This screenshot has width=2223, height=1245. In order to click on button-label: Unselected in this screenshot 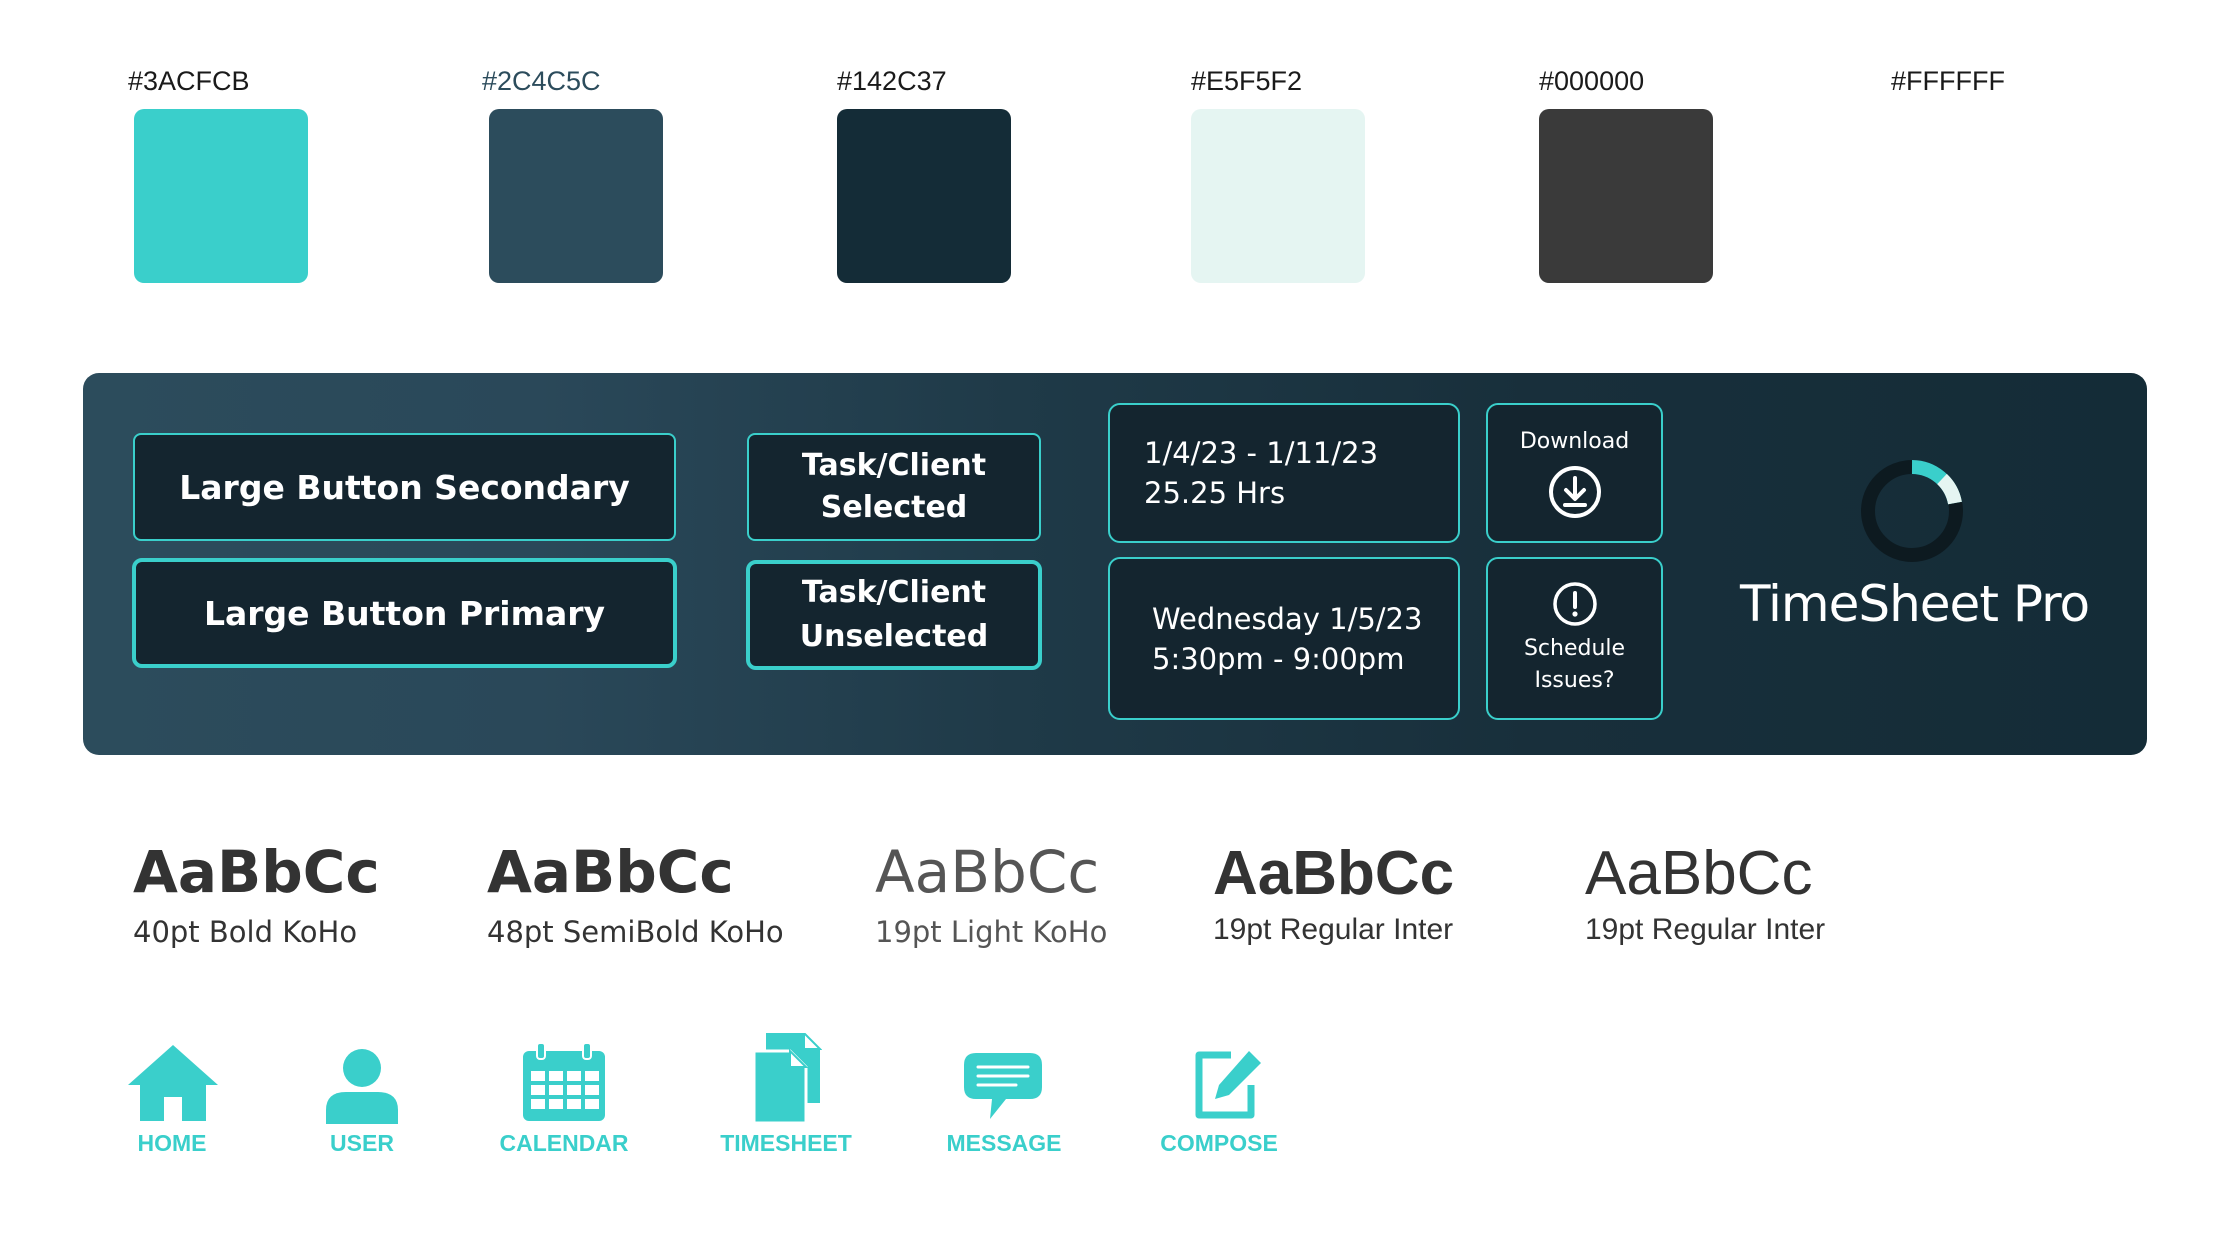, I will do `click(894, 636)`.